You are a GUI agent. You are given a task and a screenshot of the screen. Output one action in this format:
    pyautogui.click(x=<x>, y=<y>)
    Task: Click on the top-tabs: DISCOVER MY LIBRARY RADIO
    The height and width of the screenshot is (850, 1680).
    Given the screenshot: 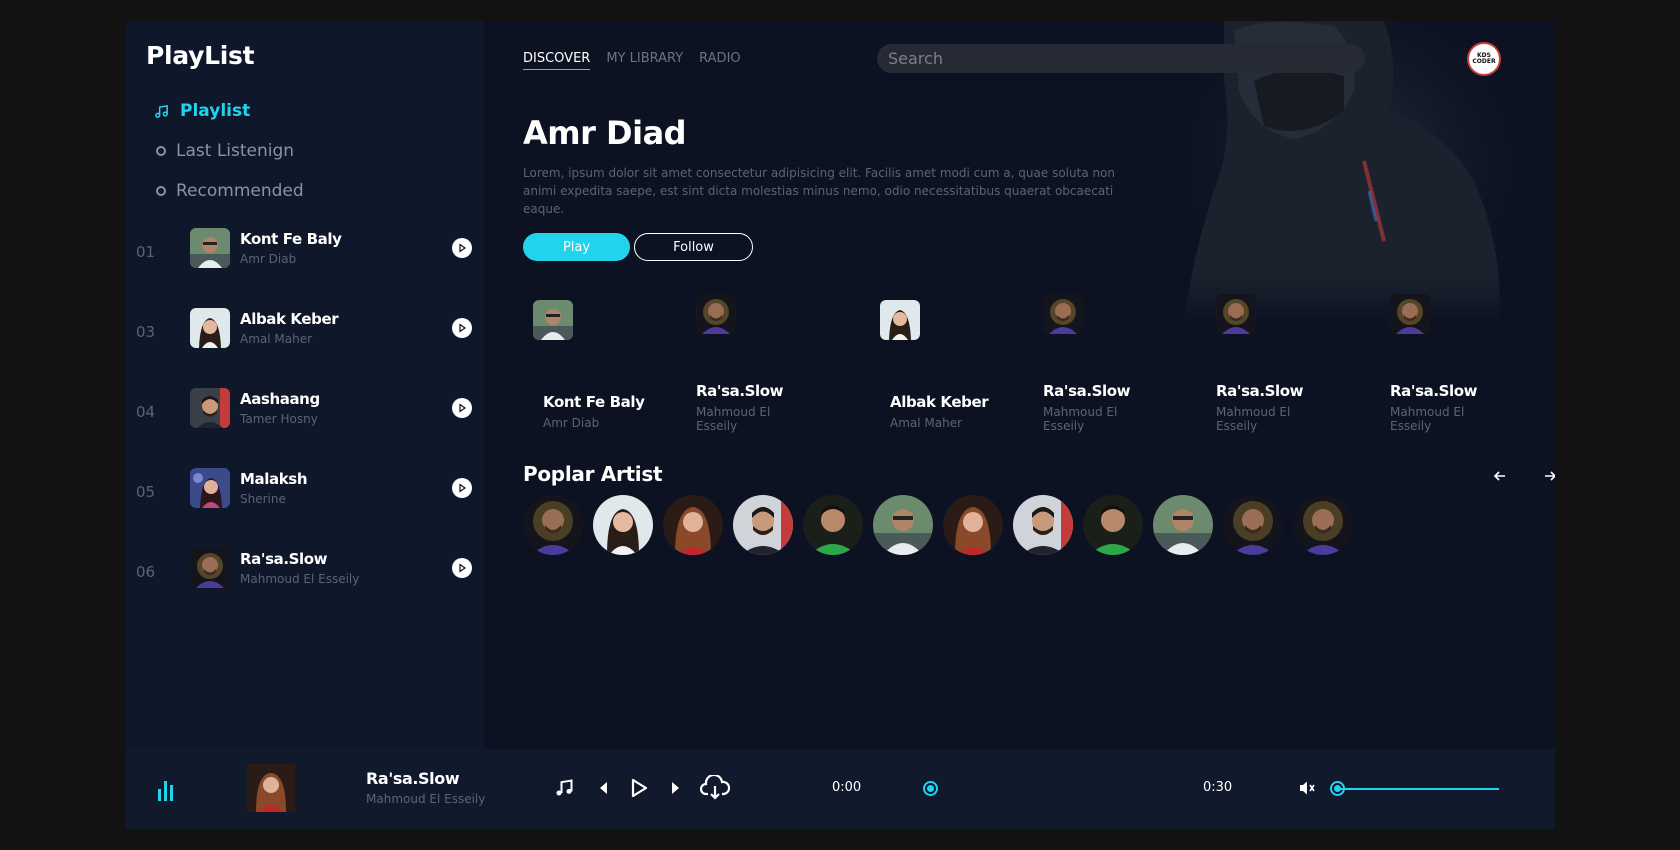 What is the action you would take?
    pyautogui.click(x=632, y=60)
    